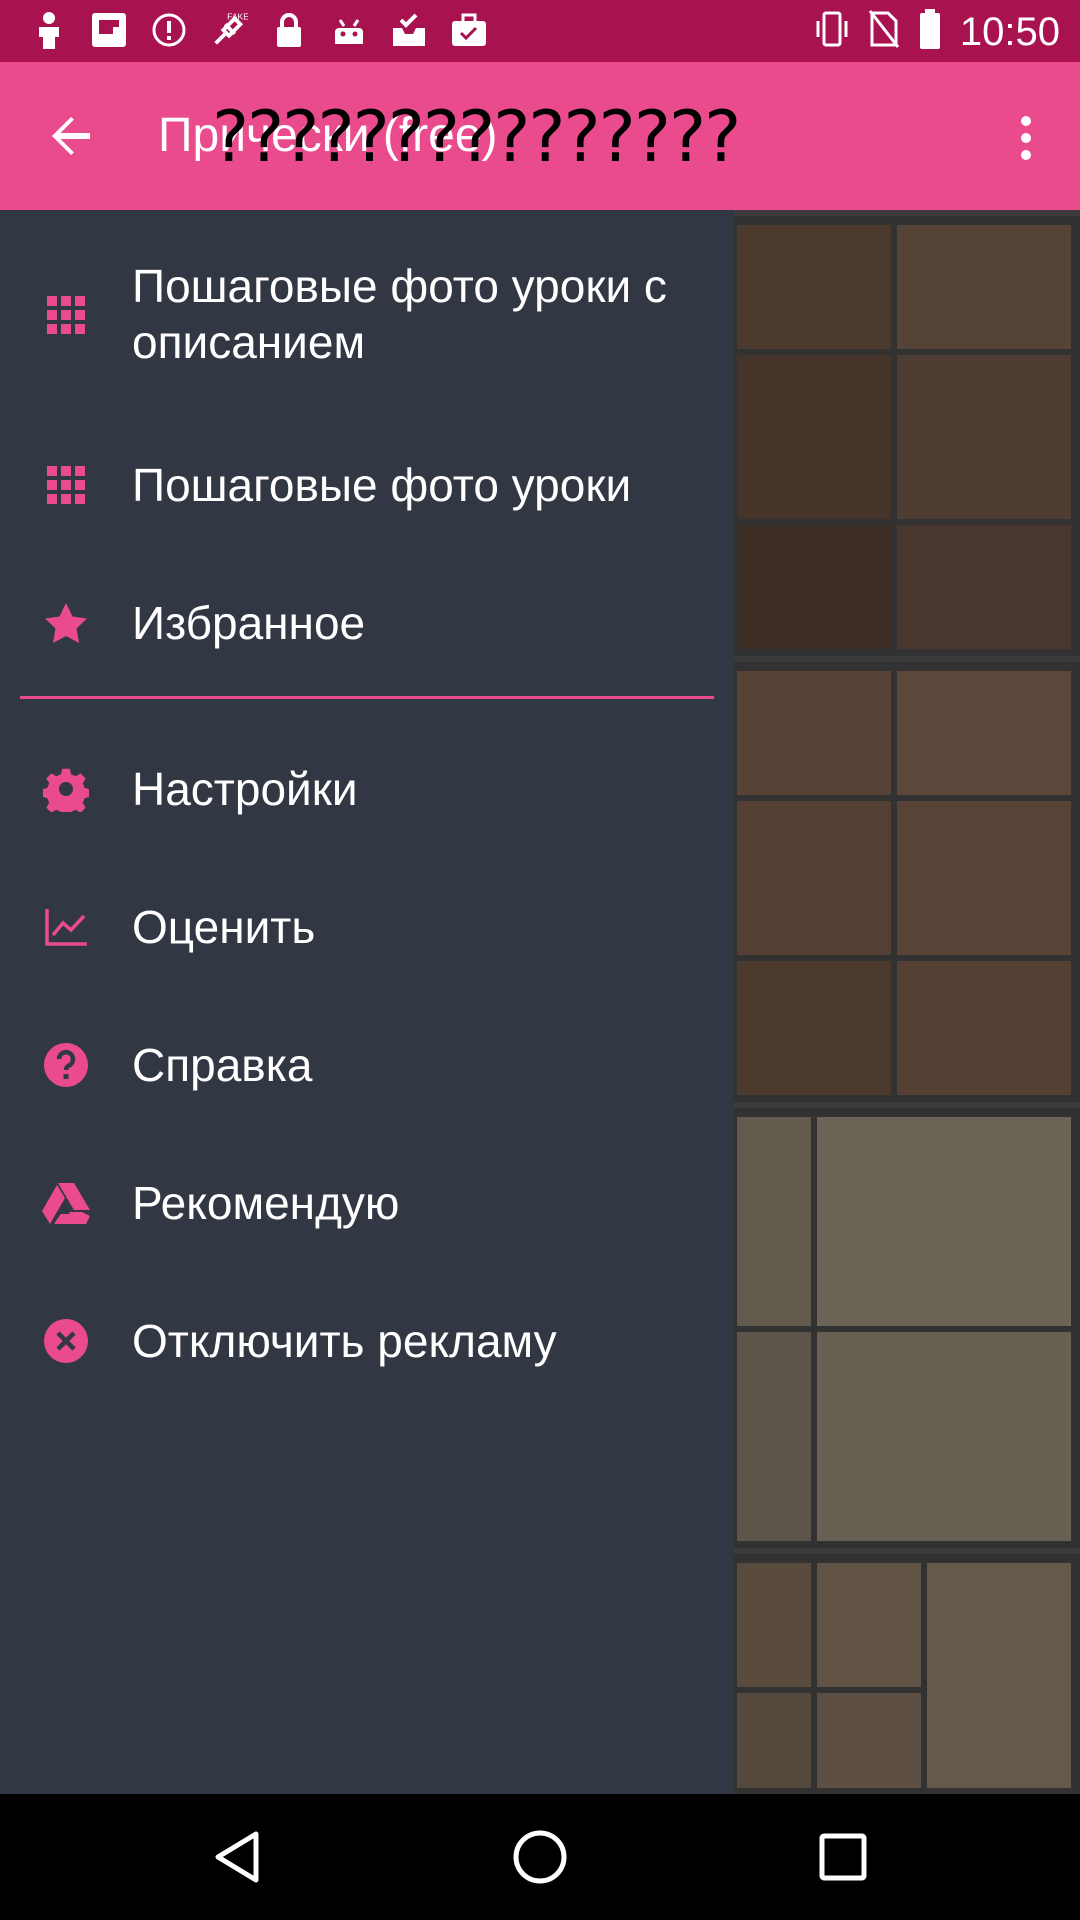 The width and height of the screenshot is (1080, 1920). Describe the element at coordinates (367, 1065) in the screenshot. I see `drawer-item-help: Справка` at that location.